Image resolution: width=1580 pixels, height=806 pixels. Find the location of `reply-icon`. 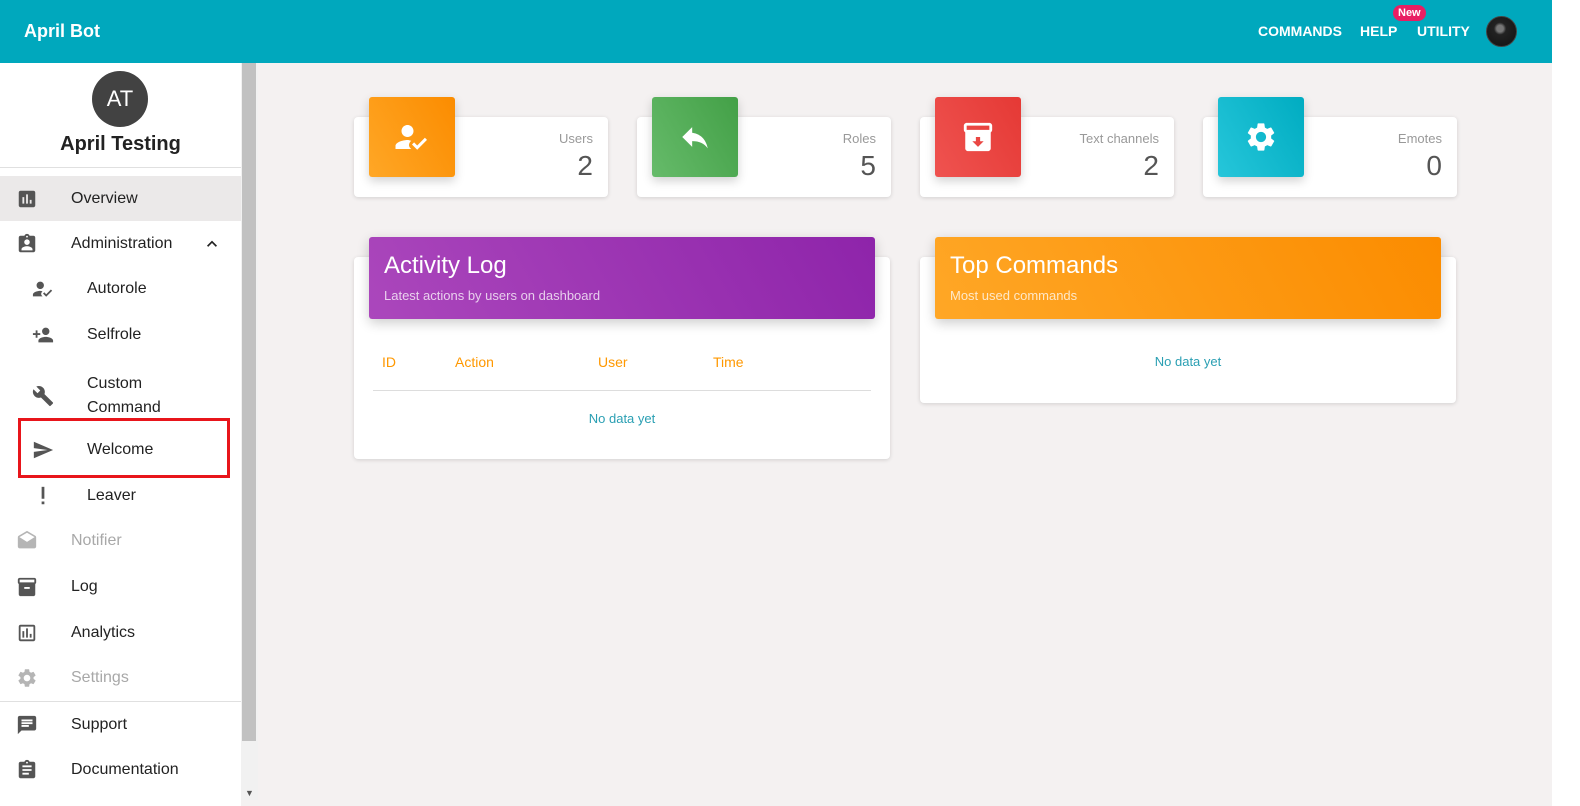

reply-icon is located at coordinates (695, 138).